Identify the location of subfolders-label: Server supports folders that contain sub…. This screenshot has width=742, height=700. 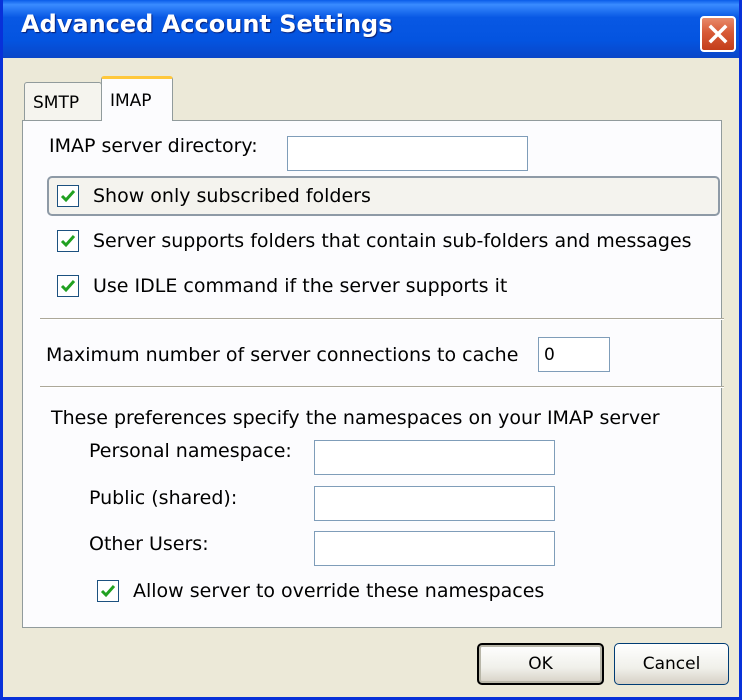
(392, 241).